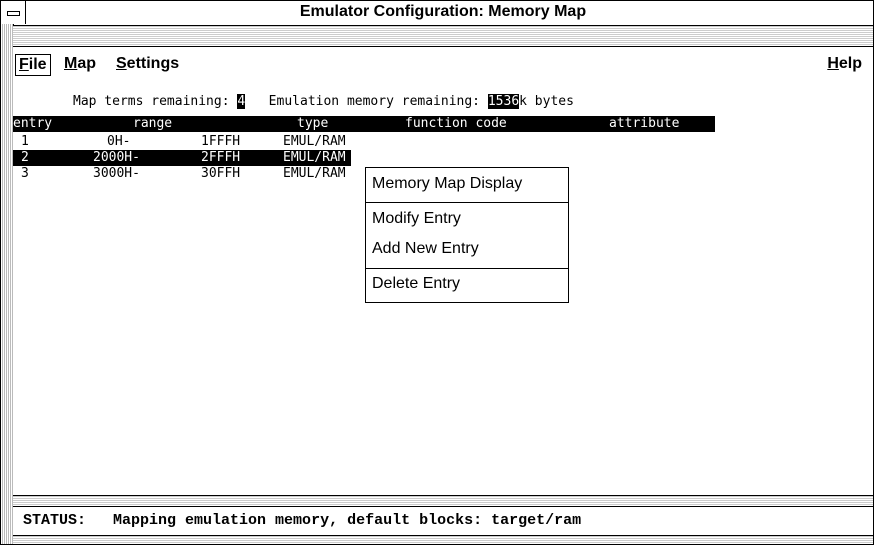 The width and height of the screenshot is (874, 545). I want to click on row-end: 2FFFH, so click(221, 157).